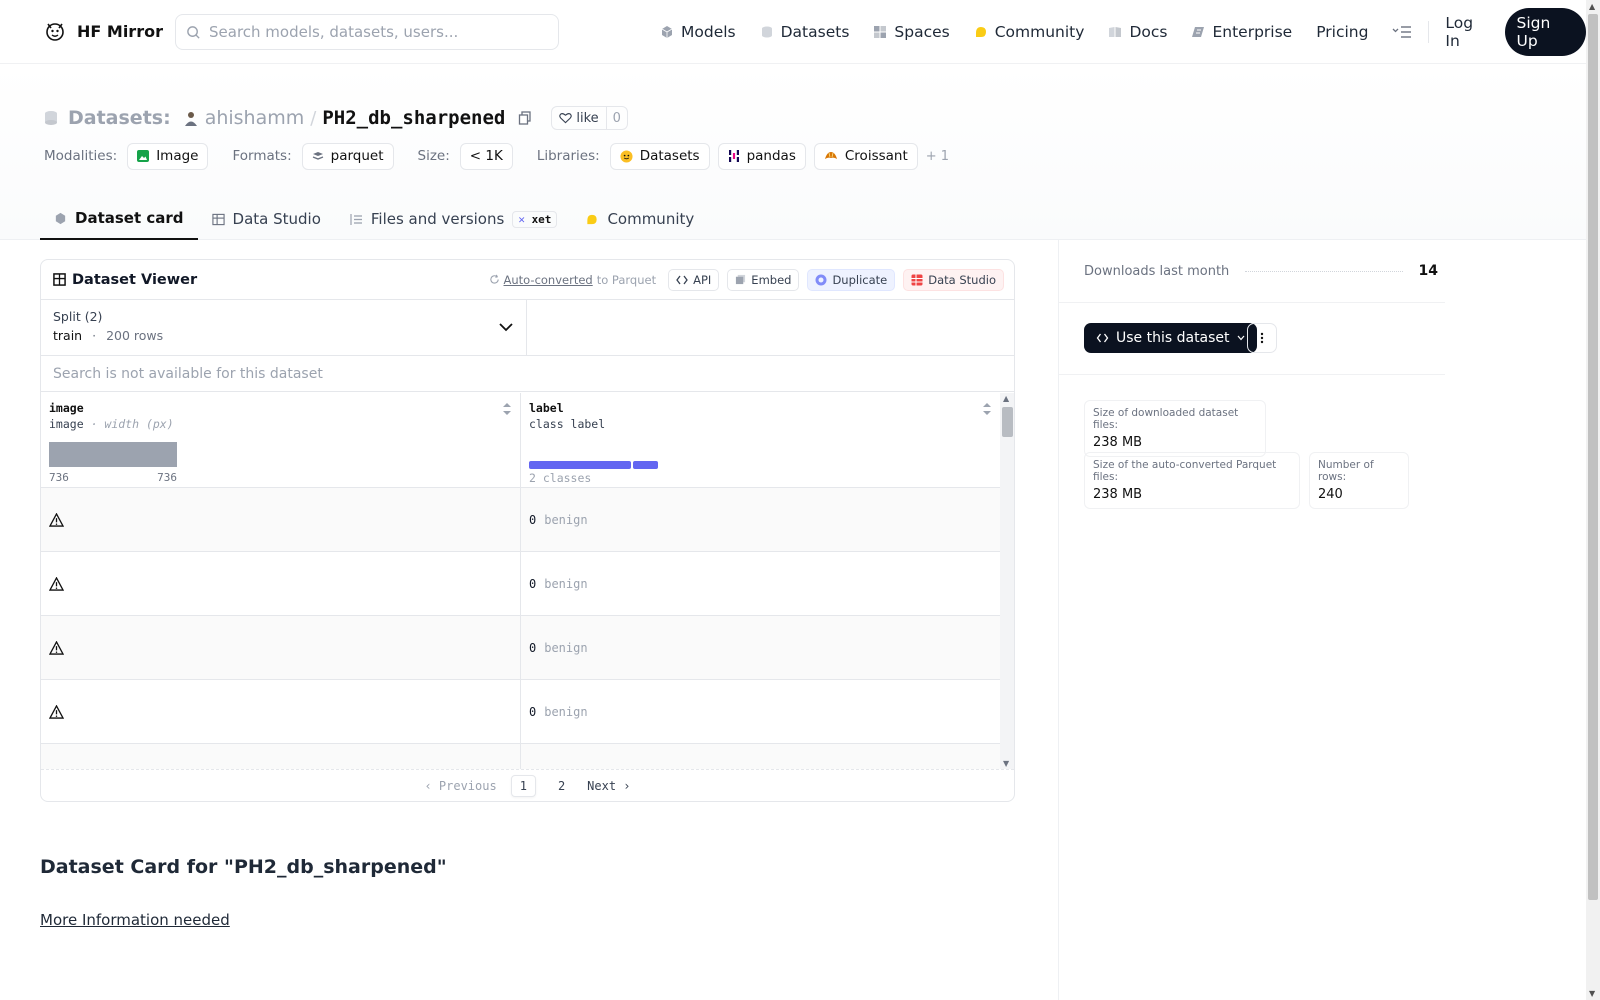 The width and height of the screenshot is (1600, 1000). Describe the element at coordinates (1007, 581) in the screenshot. I see `grid-scrollbar: ▲ ▼` at that location.